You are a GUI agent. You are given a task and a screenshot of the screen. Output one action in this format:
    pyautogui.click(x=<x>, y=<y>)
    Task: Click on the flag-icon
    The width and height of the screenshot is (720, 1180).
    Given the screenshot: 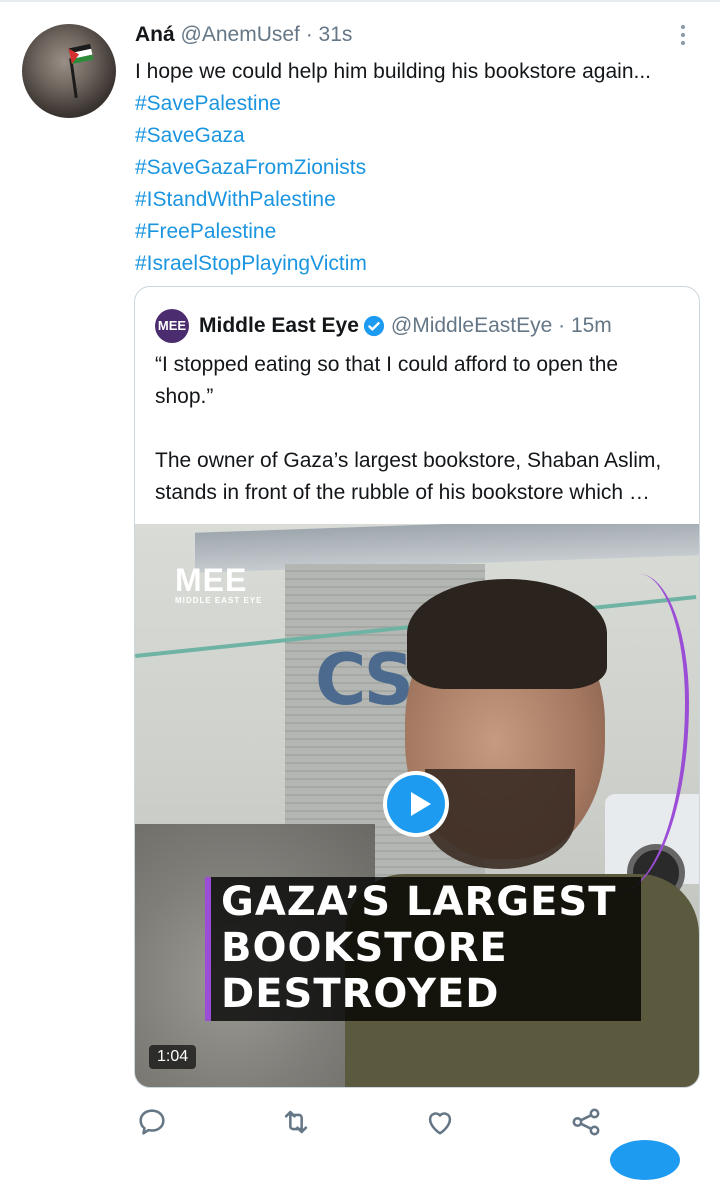 What is the action you would take?
    pyautogui.click(x=81, y=54)
    